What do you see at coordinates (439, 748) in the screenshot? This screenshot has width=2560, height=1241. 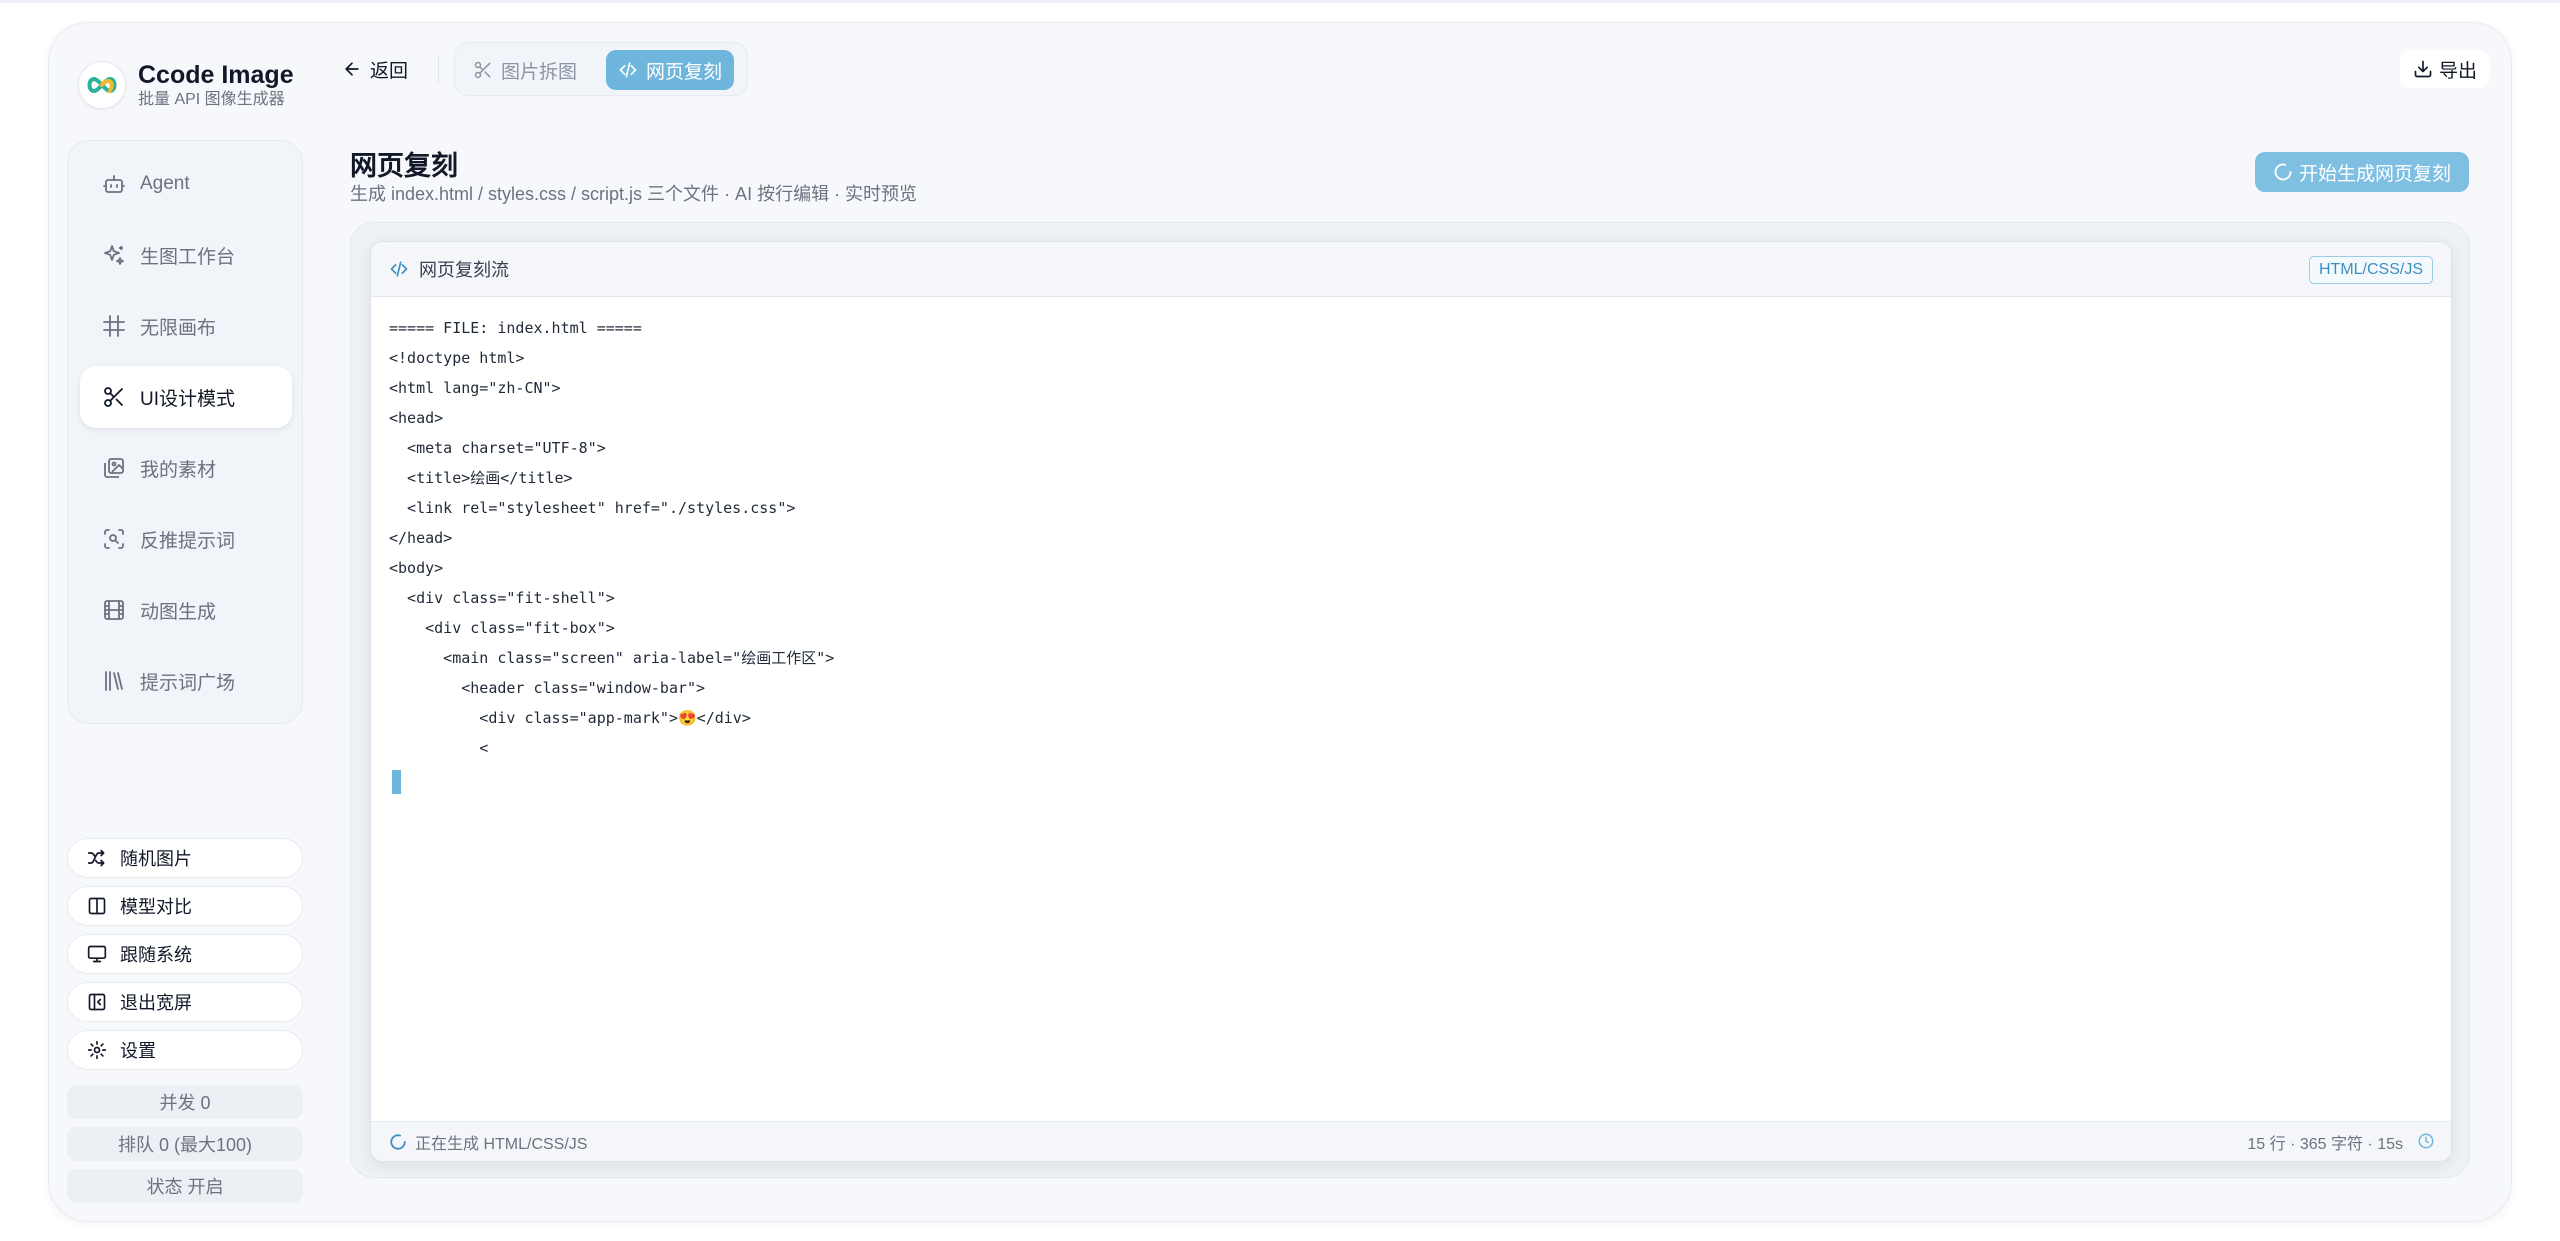 I see `code-line: <` at bounding box center [439, 748].